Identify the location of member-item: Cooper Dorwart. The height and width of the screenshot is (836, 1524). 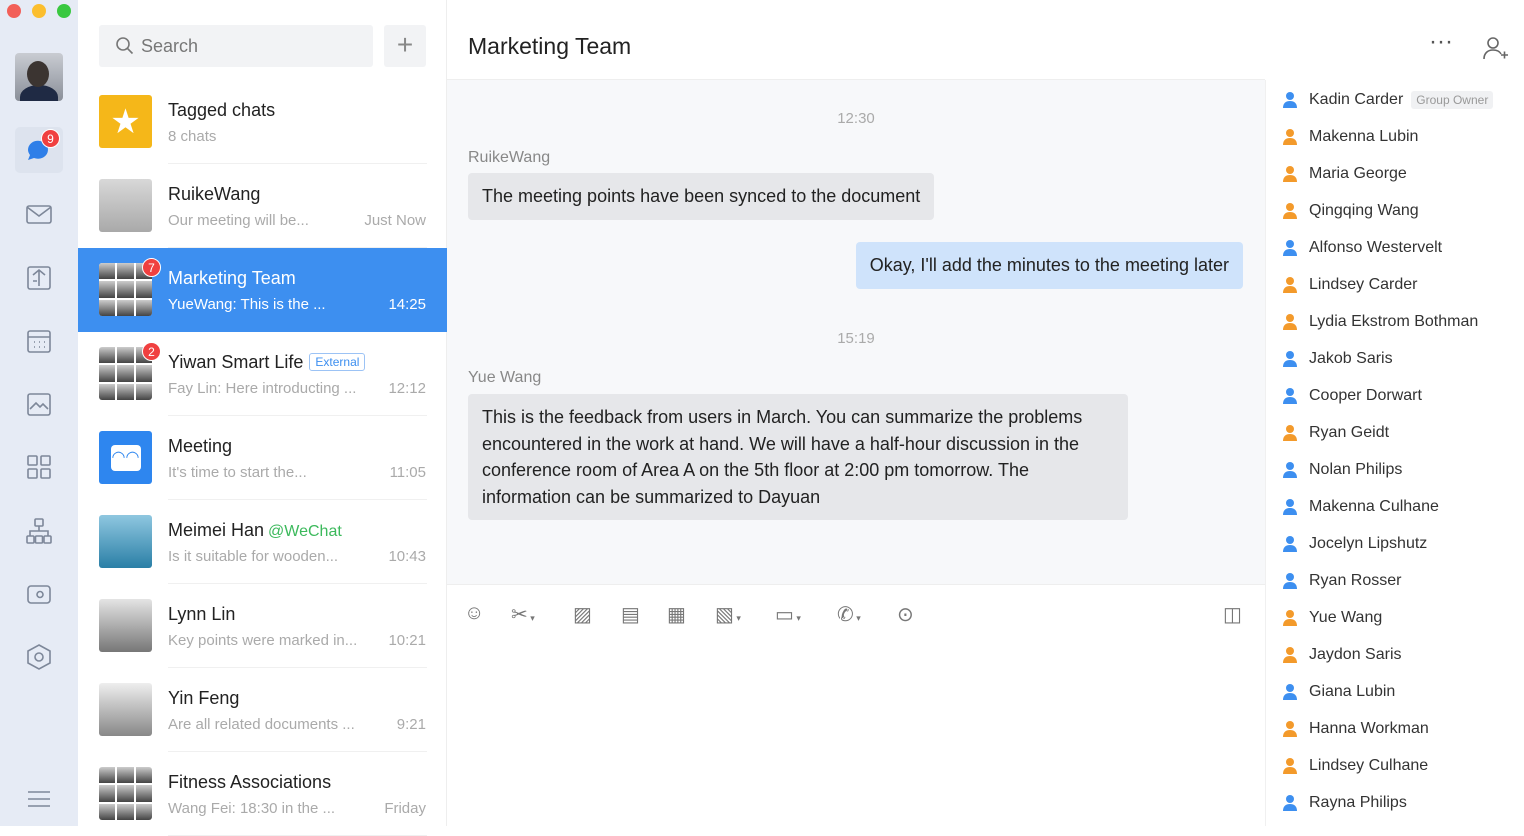
(1395, 395).